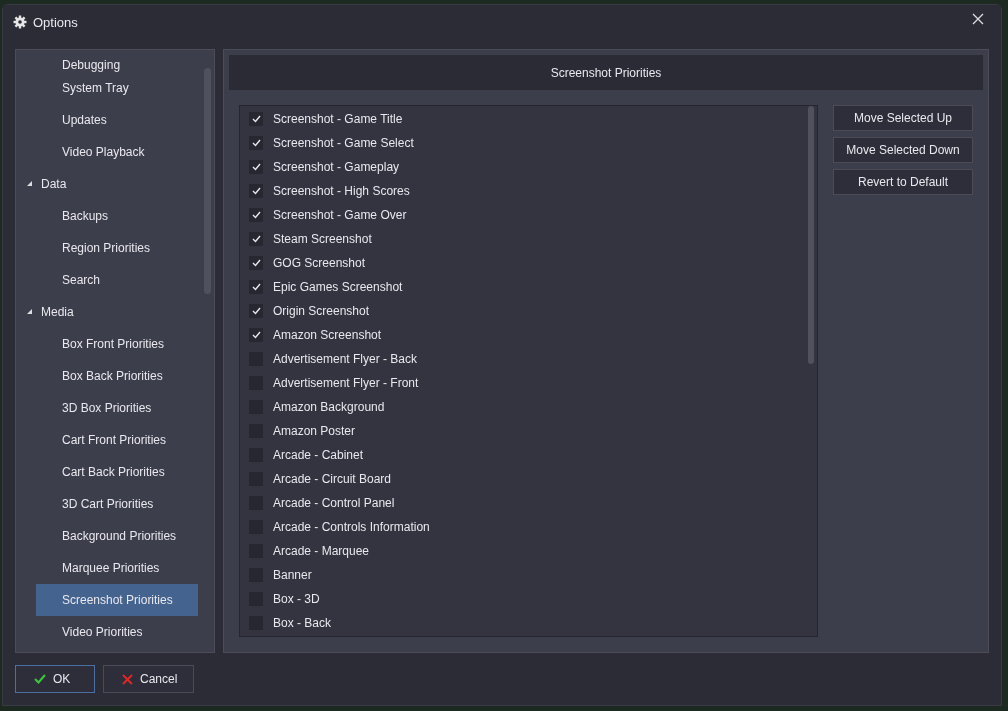 The image size is (1008, 711). Describe the element at coordinates (117, 504) in the screenshot. I see `tree-item: 3D Cart Priorities` at that location.